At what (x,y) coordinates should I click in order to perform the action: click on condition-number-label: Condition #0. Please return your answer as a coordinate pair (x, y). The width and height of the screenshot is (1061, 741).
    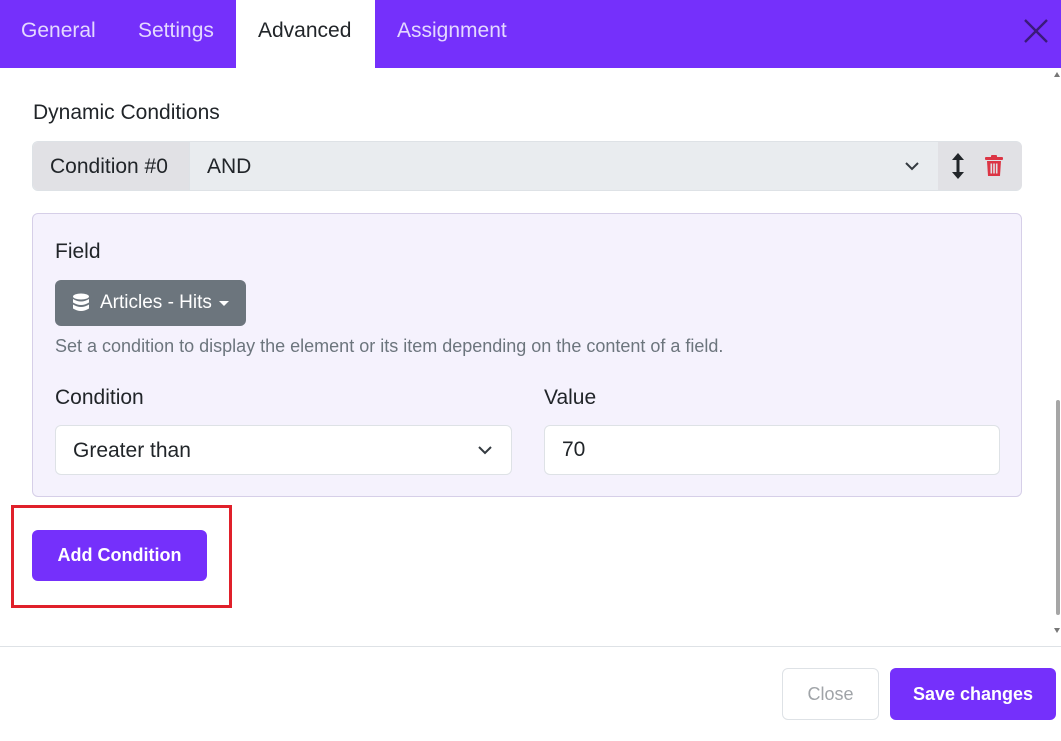
    Looking at the image, I should click on (111, 166).